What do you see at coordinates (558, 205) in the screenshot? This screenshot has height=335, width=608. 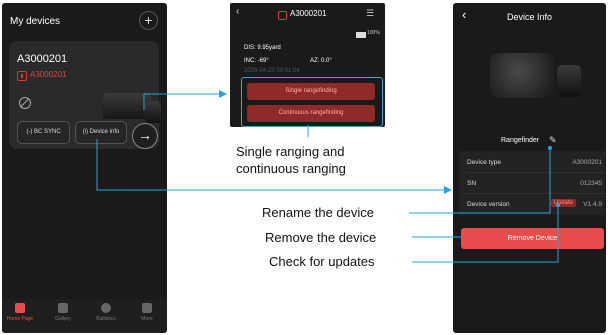 I see `connector-check-dot` at bounding box center [558, 205].